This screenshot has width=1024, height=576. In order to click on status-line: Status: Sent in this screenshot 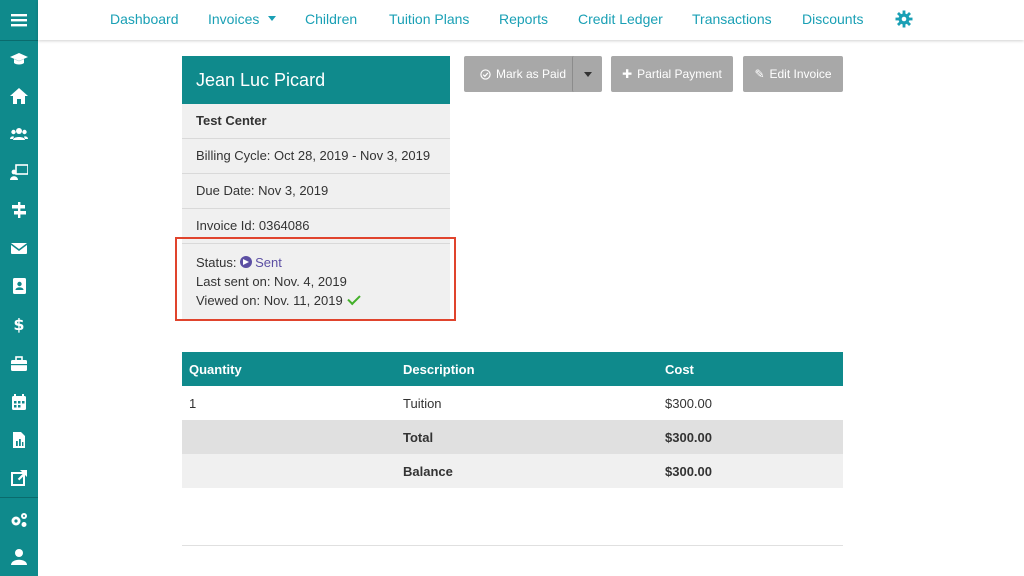, I will do `click(316, 262)`.